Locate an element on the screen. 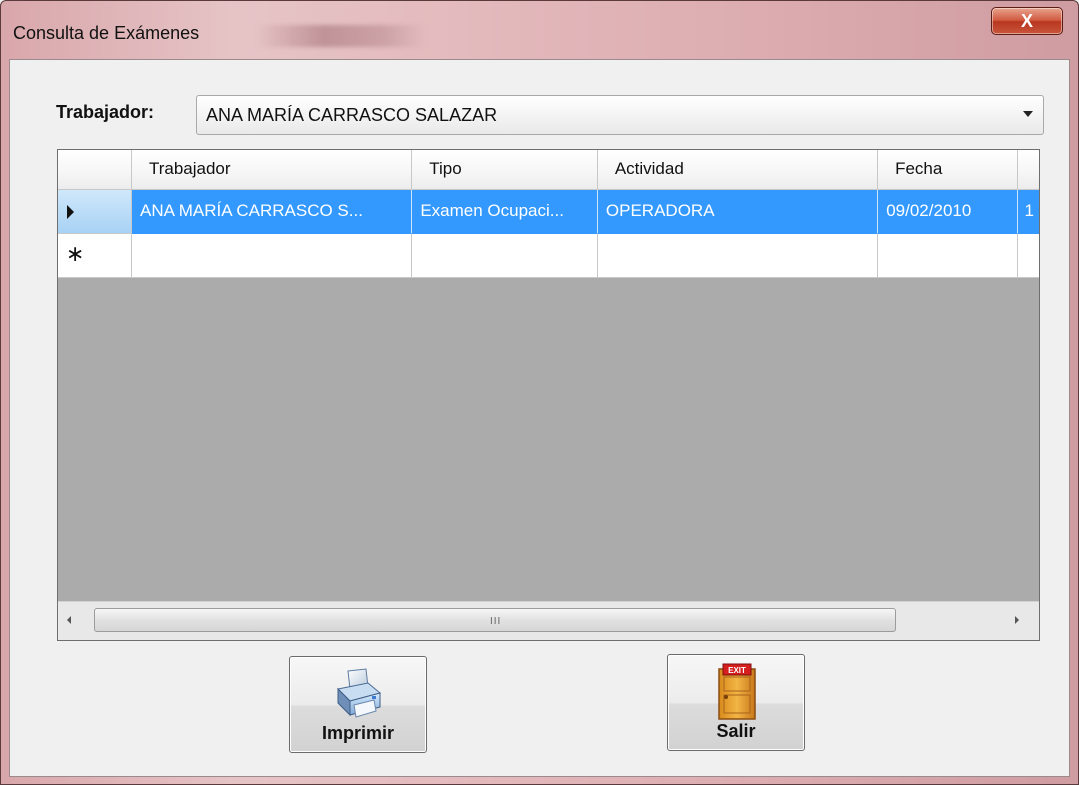 Image resolution: width=1079 pixels, height=785 pixels. scroll-thumb: III is located at coordinates (495, 620).